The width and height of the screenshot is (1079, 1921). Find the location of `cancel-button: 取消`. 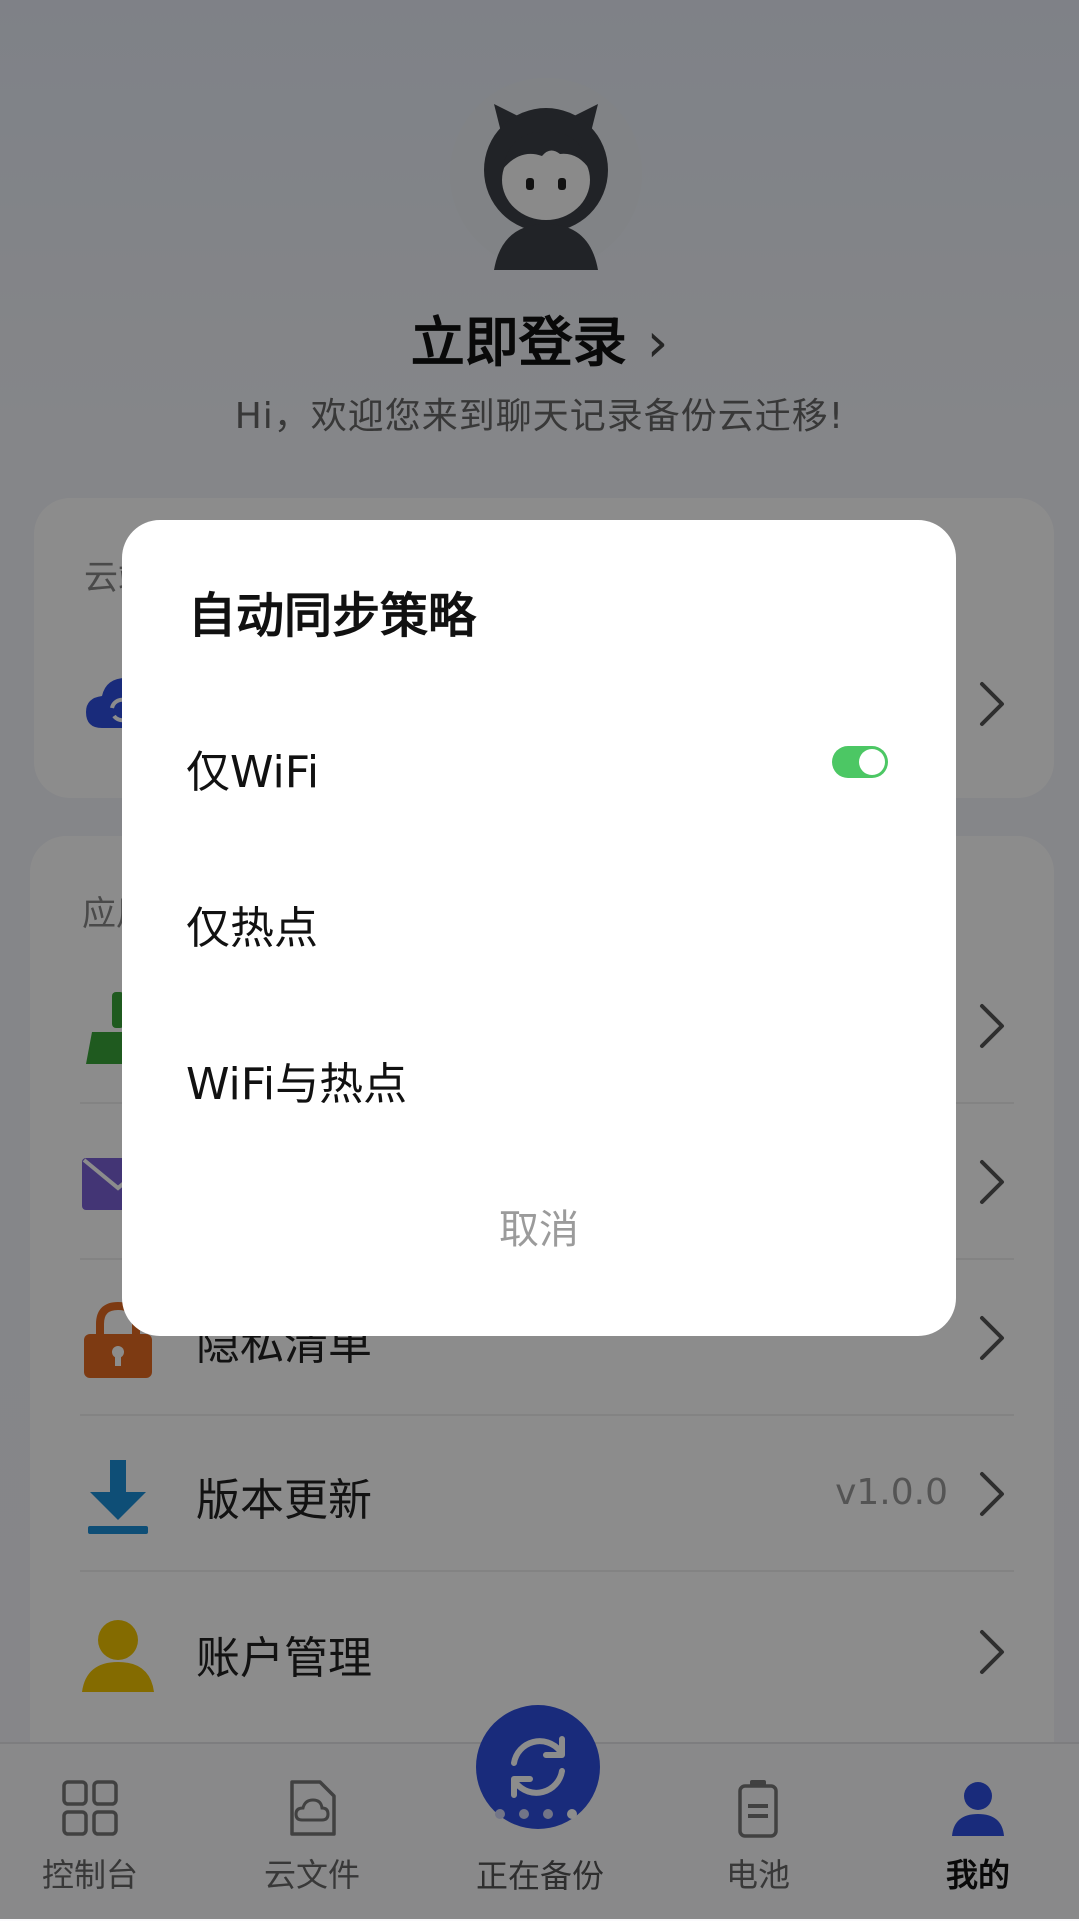

cancel-button: 取消 is located at coordinates (539, 1230).